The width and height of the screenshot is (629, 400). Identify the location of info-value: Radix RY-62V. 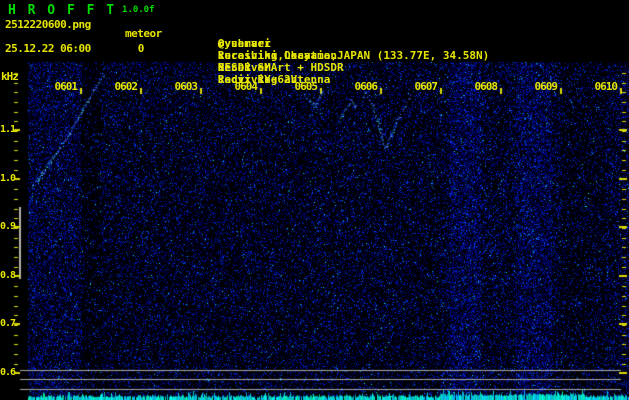
(257, 79).